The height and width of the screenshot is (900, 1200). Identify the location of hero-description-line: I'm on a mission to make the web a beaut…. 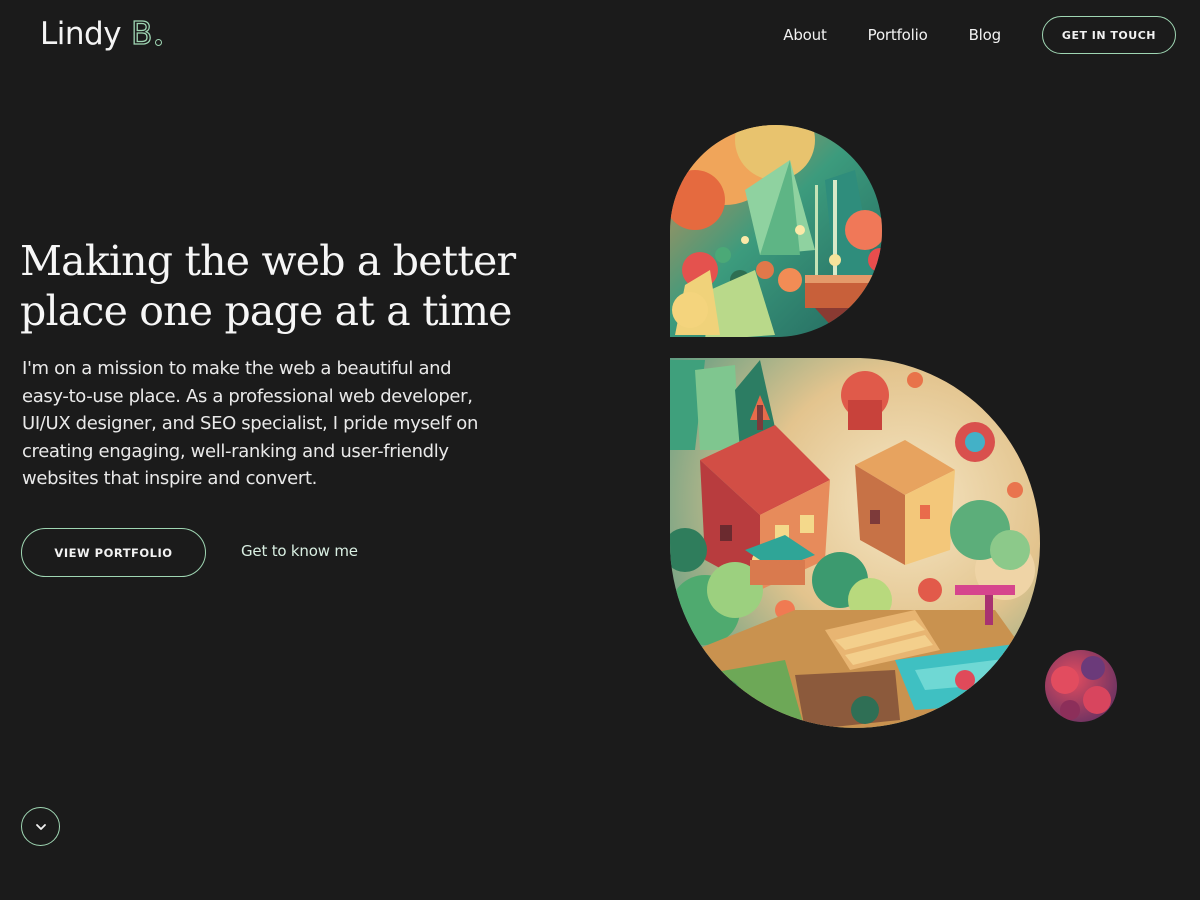
(237, 368).